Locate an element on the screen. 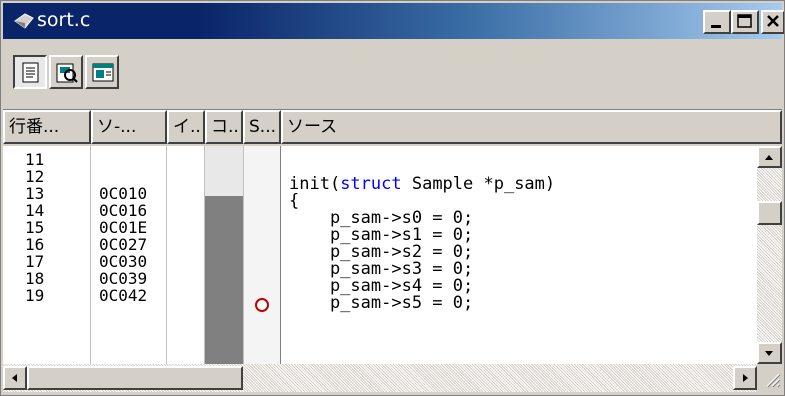  source-view-button is located at coordinates (30, 72).